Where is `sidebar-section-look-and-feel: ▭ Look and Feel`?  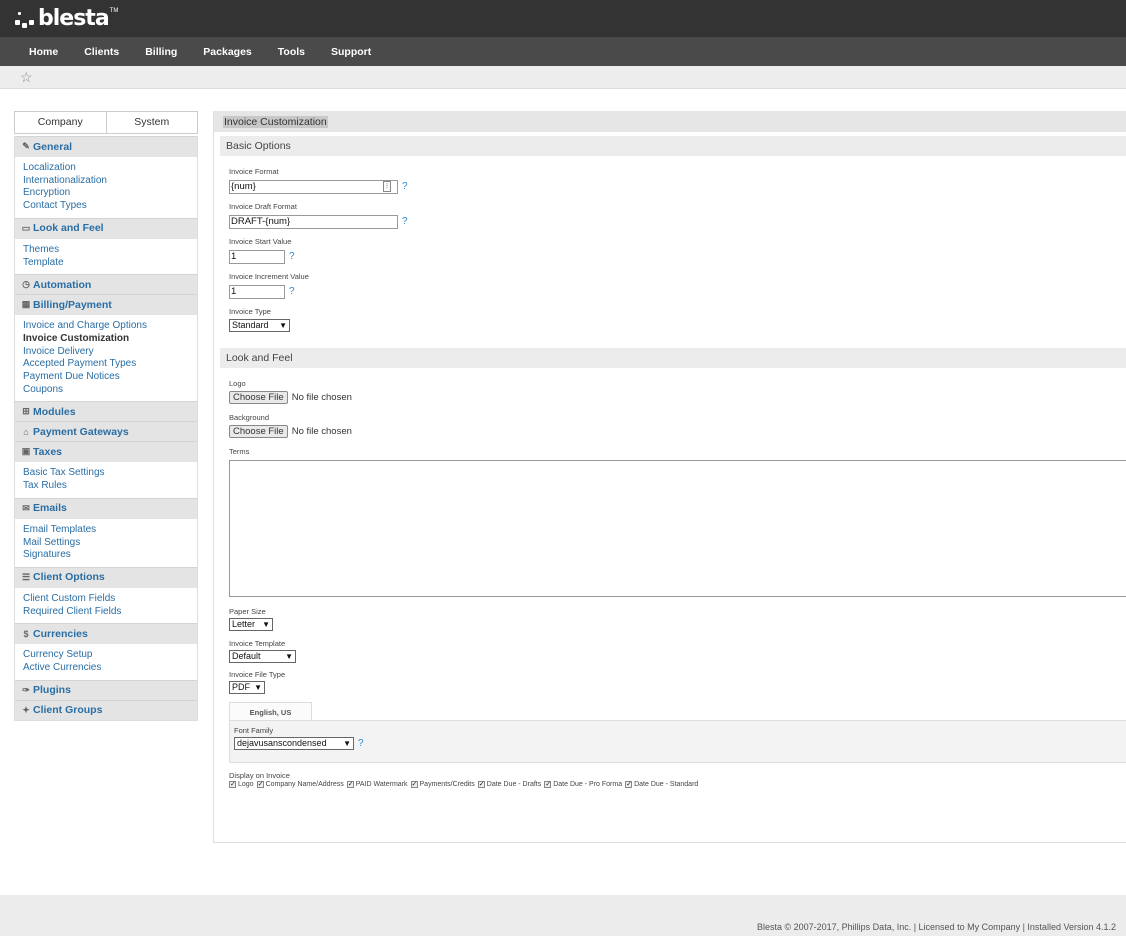 sidebar-section-look-and-feel: ▭ Look and Feel is located at coordinates (106, 227).